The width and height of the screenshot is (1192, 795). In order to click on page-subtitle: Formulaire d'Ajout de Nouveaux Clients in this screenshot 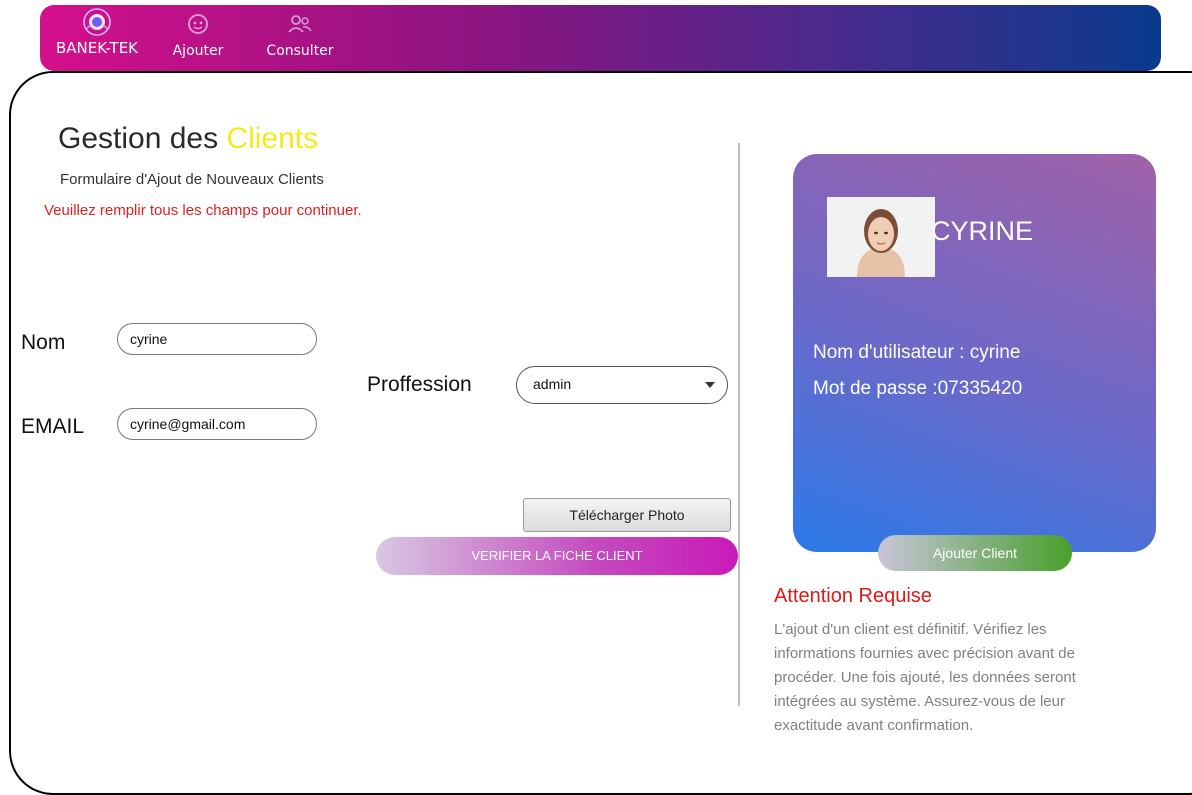, I will do `click(192, 179)`.